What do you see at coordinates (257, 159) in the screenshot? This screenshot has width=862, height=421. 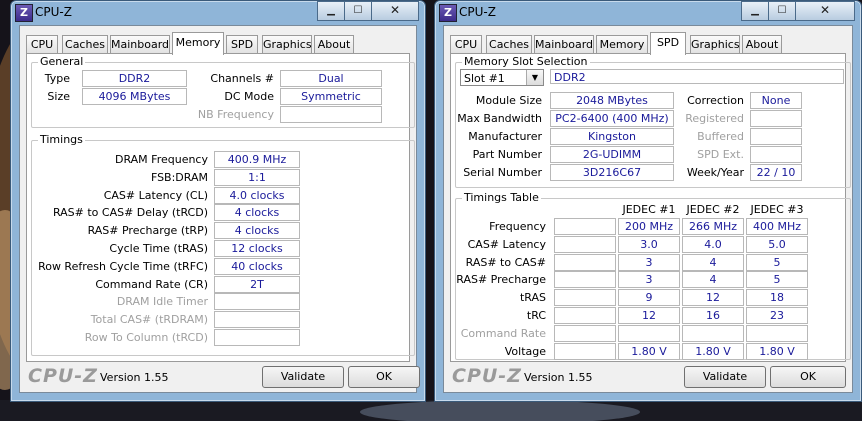 I see `timing-value: 400.9 MHz` at bounding box center [257, 159].